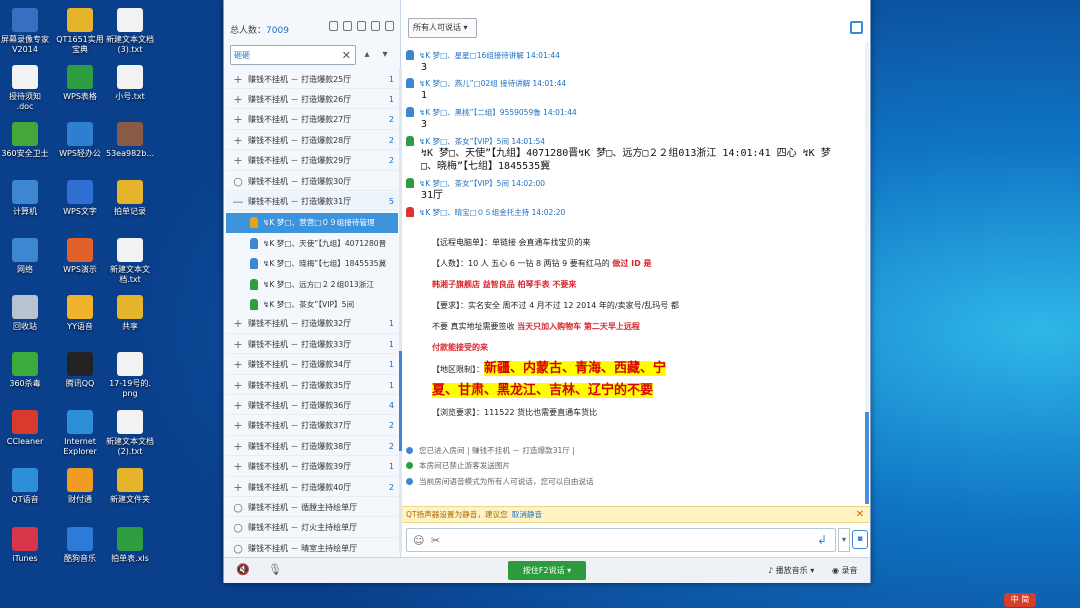 This screenshot has width=1080, height=608. I want to click on send-icon: ↲, so click(822, 540).